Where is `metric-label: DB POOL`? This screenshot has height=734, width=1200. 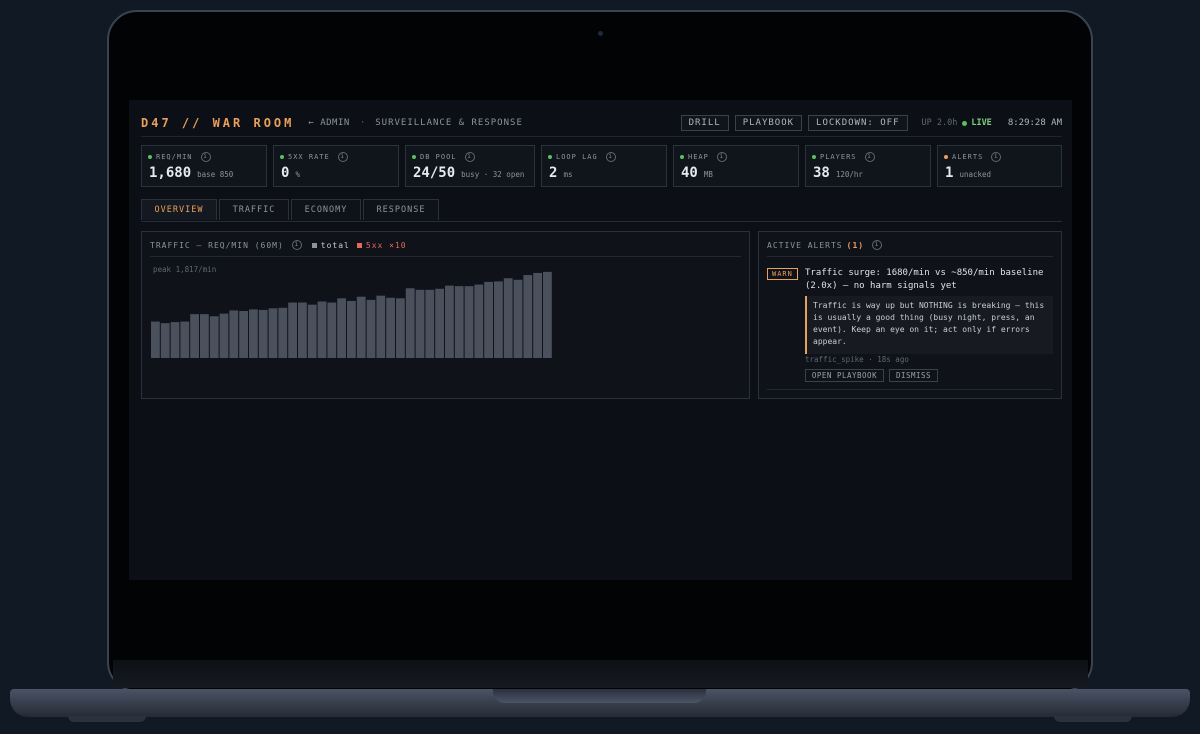 metric-label: DB POOL is located at coordinates (438, 157).